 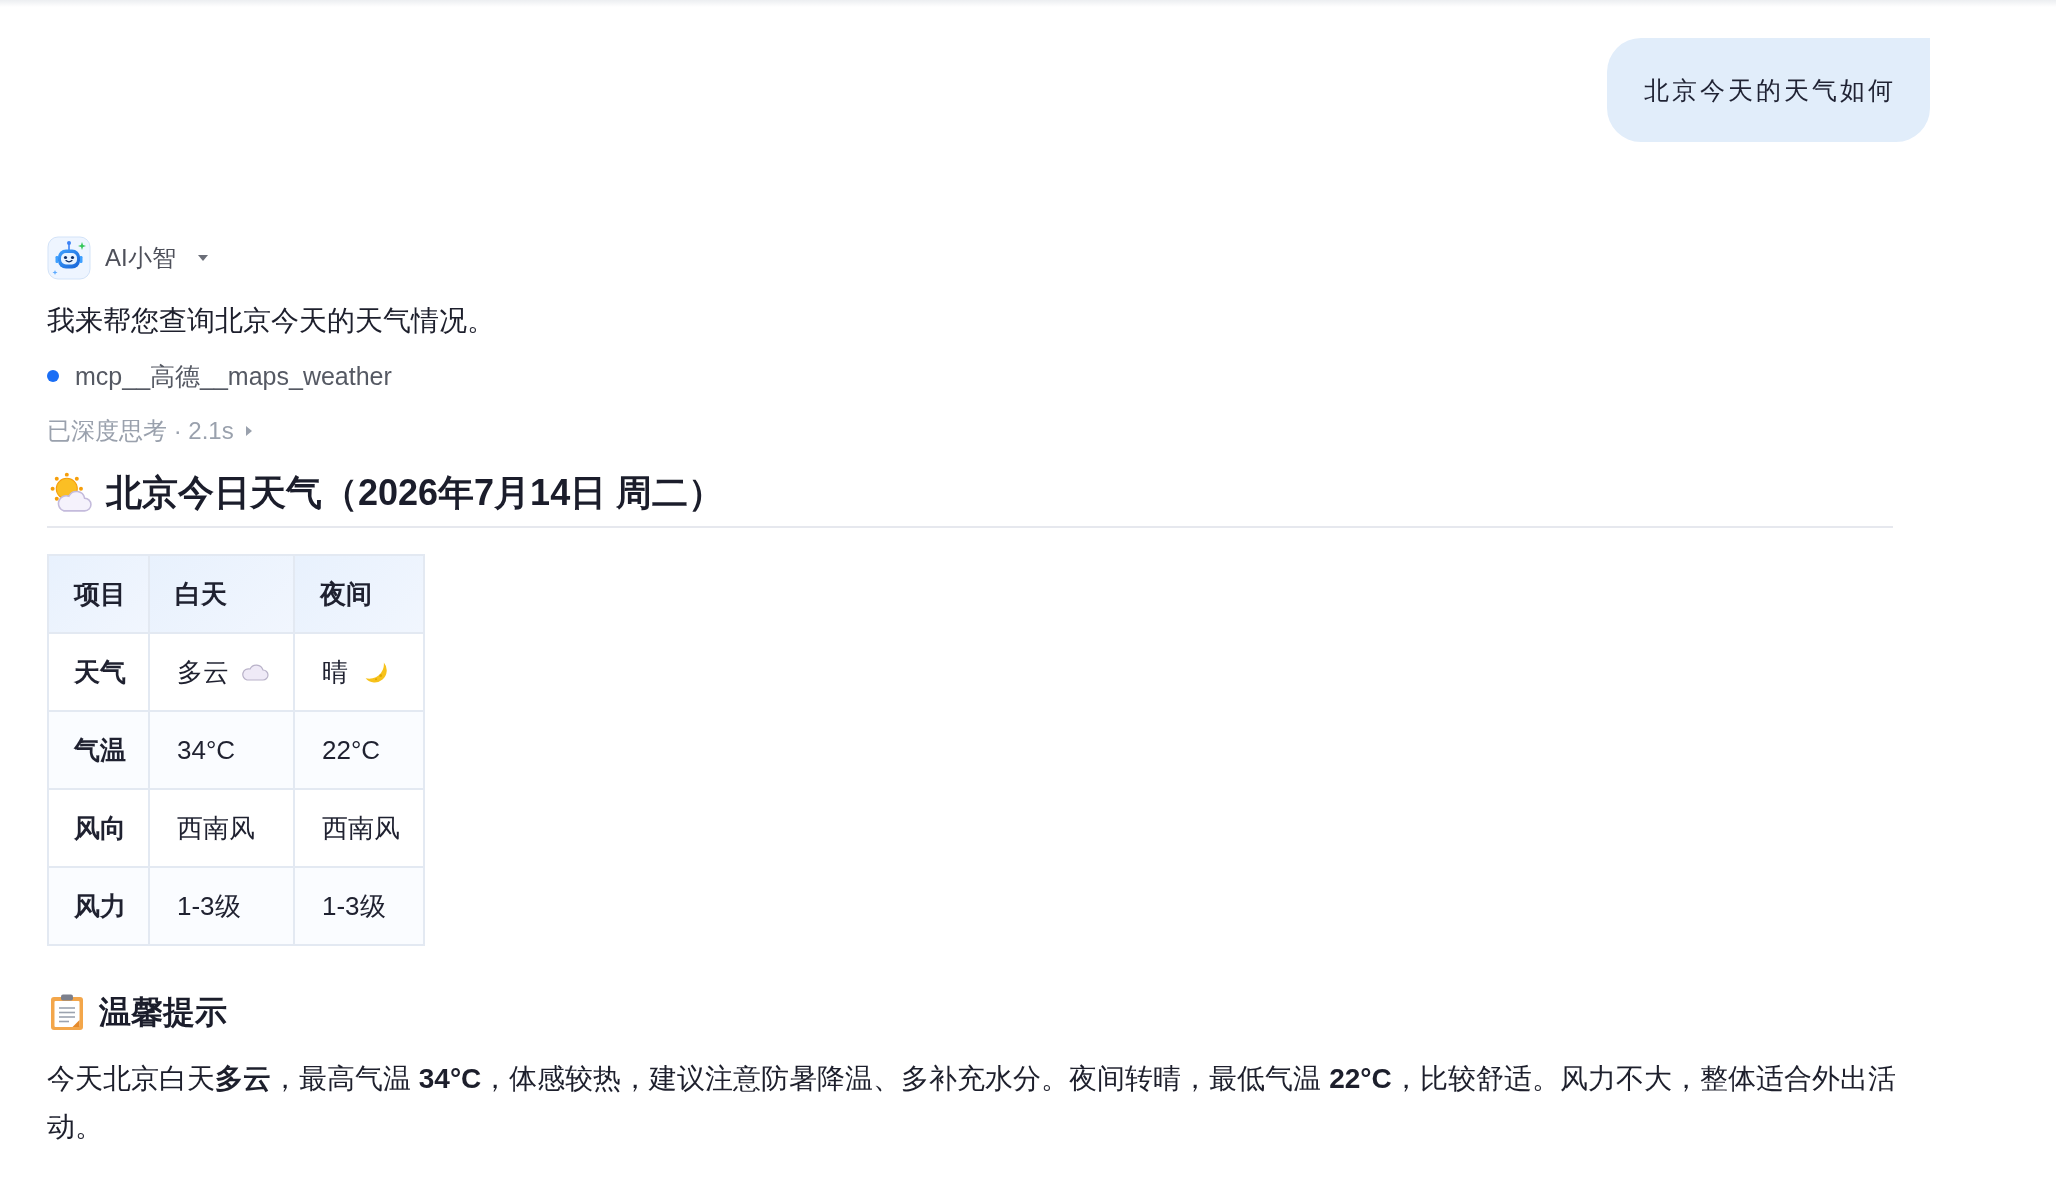 What do you see at coordinates (972, 1103) in the screenshot?
I see `tips-paragraph: 今天北京白天多云，最高气温 34°C，体感较热，建议注意防暑降温、多补充水分。夜间转晴，最低气温 22°C，比较舒适。风力不大，整体适合外出活动。` at bounding box center [972, 1103].